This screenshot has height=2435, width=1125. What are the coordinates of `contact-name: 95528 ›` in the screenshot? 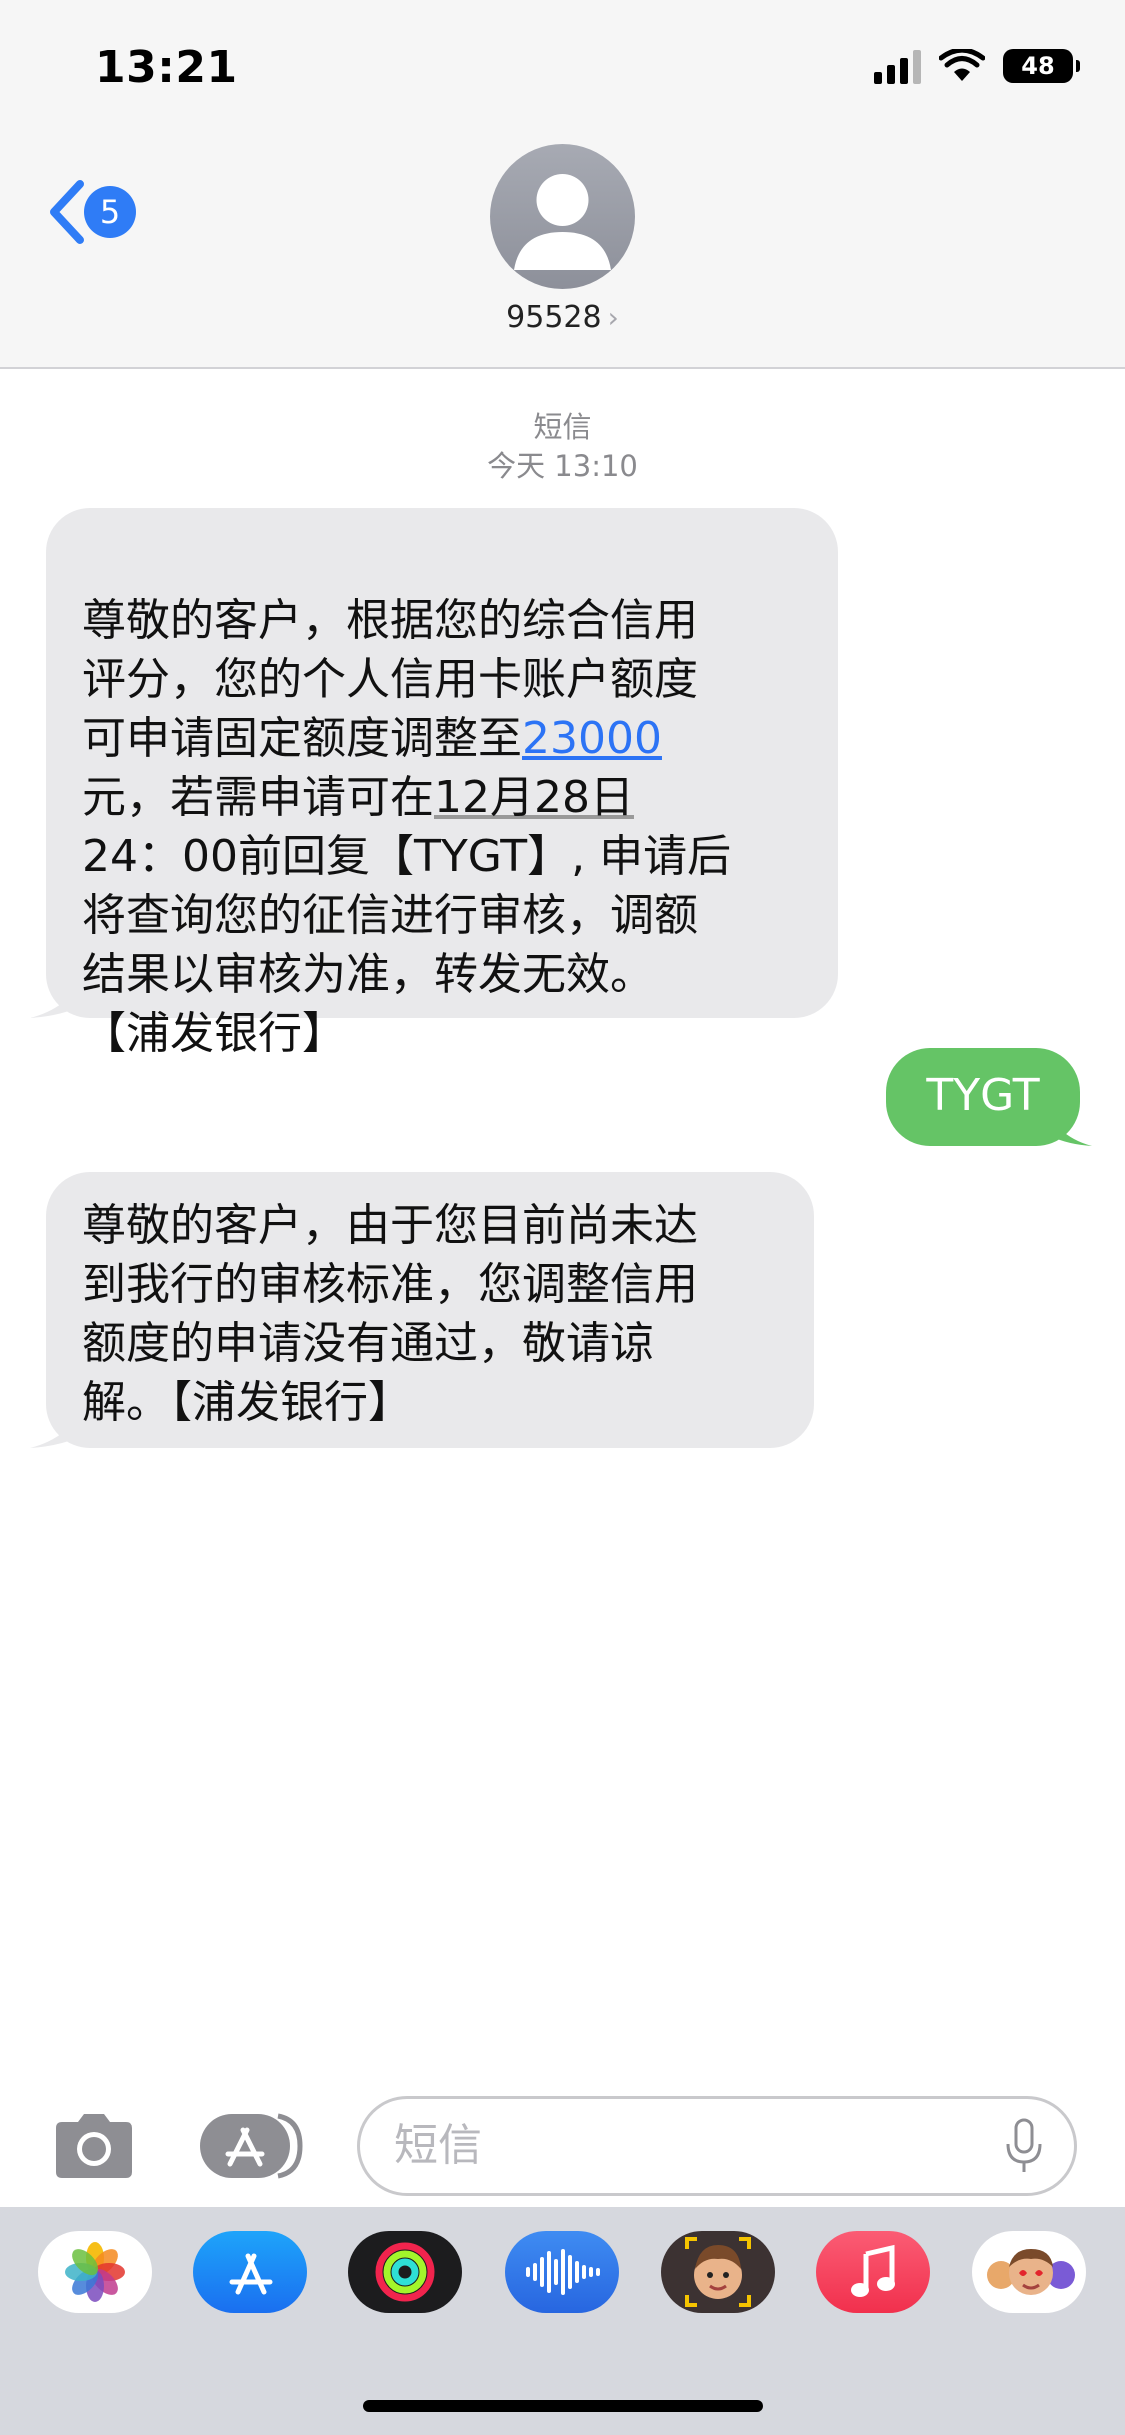 It's located at (562, 317).